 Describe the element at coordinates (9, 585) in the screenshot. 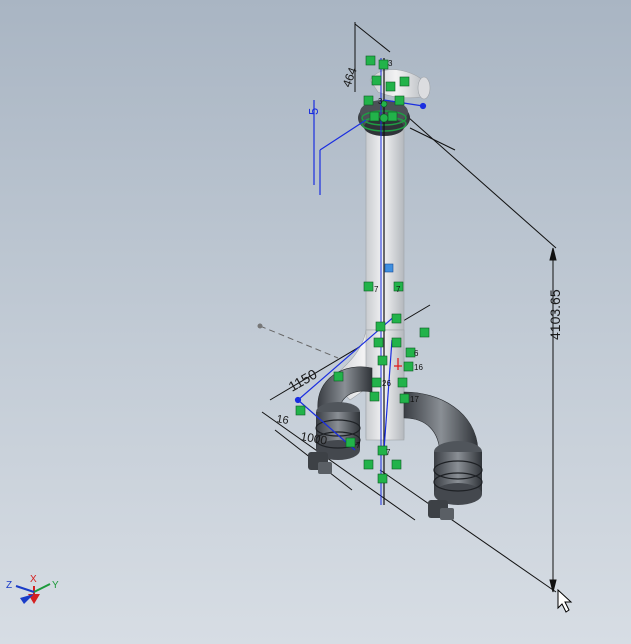

I see `triad-z-label: Z` at that location.